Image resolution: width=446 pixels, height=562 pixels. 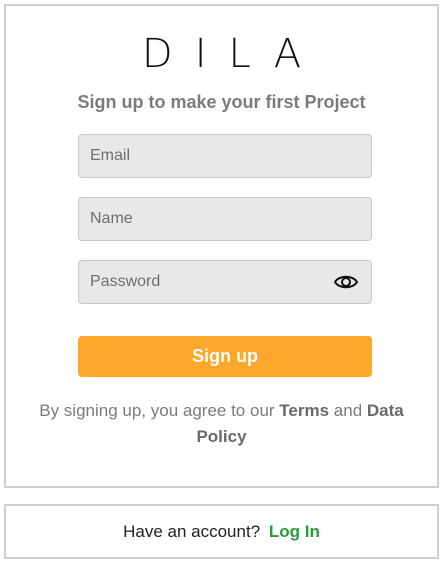 I want to click on login-prompt: Have an account?, so click(x=192, y=531).